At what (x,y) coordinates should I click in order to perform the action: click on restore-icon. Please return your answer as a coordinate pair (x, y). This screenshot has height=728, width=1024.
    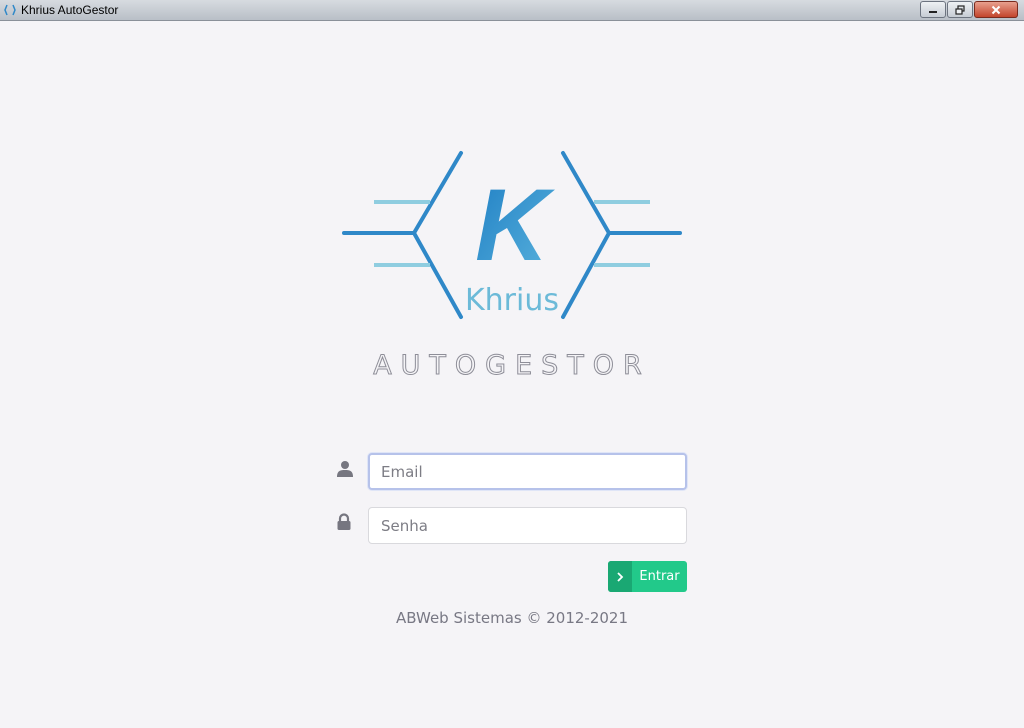
    Looking at the image, I should click on (960, 9).